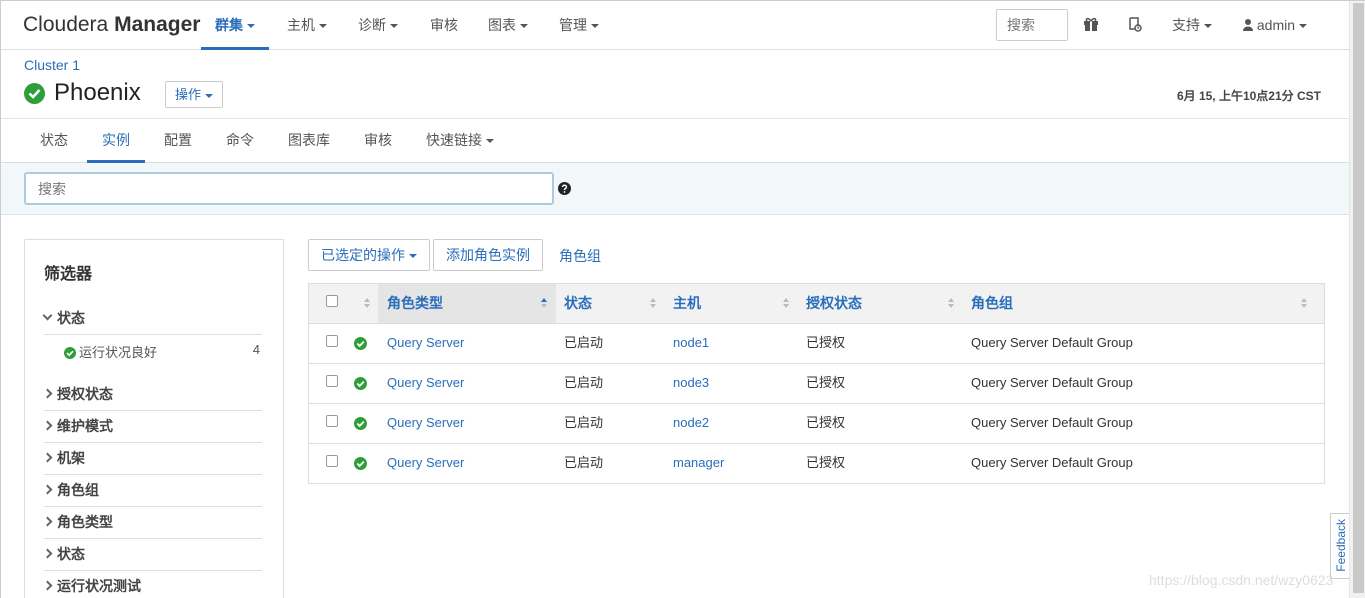 This screenshot has width=1365, height=598. I want to click on filter-section-maintenance: 维护模式, so click(152, 429).